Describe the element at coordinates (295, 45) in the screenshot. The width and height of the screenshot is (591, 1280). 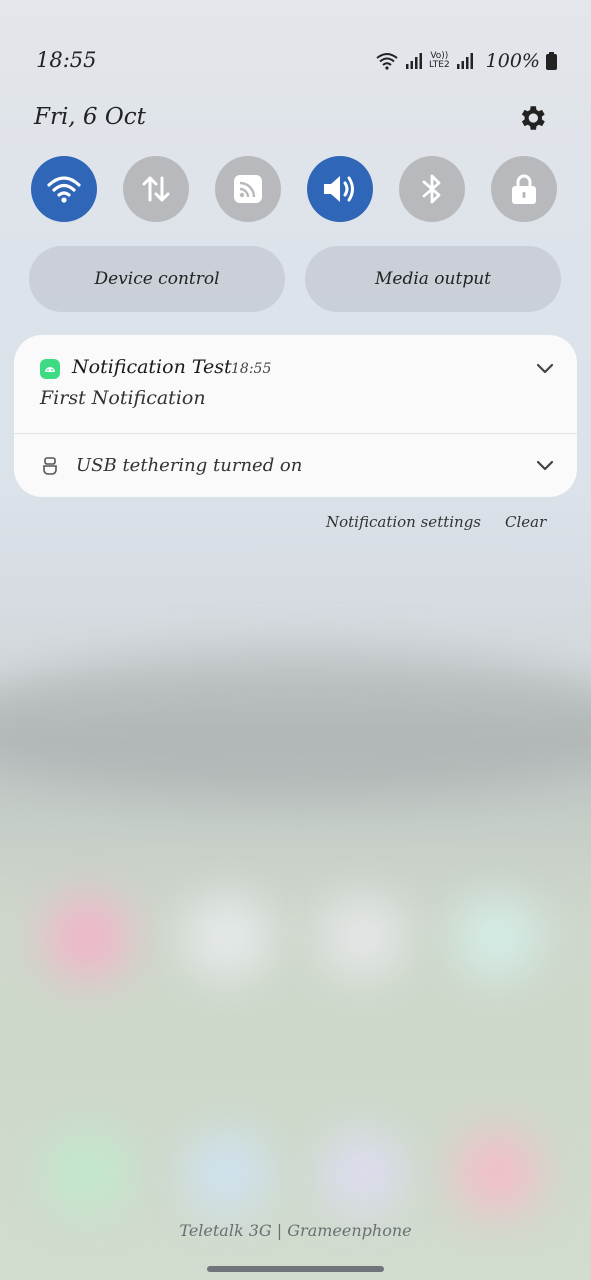
I see `status-bar: 18:55 Vo)) LTE2 100%` at that location.